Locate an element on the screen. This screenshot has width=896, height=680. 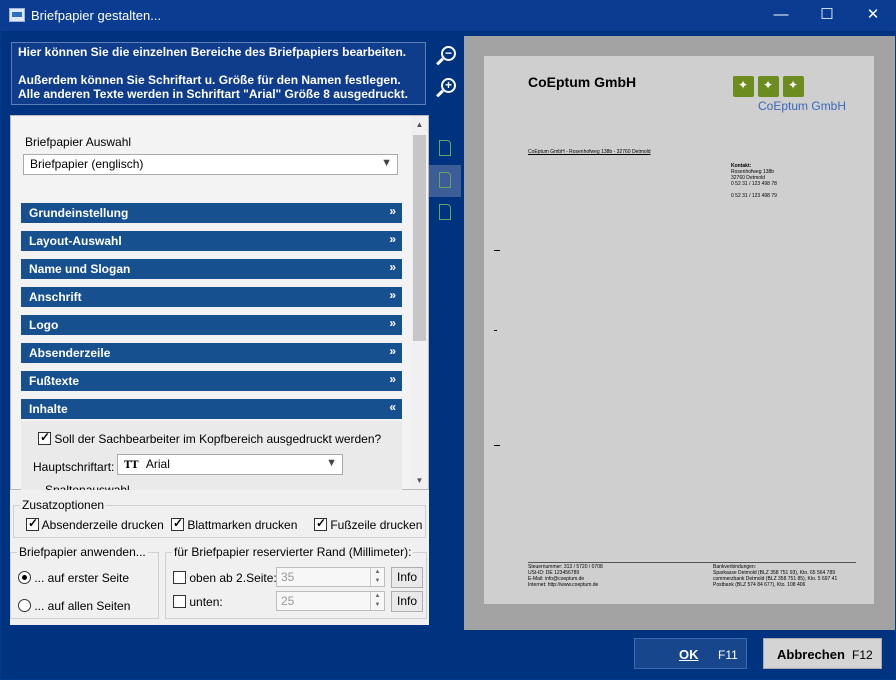
app-icon is located at coordinates (17, 15).